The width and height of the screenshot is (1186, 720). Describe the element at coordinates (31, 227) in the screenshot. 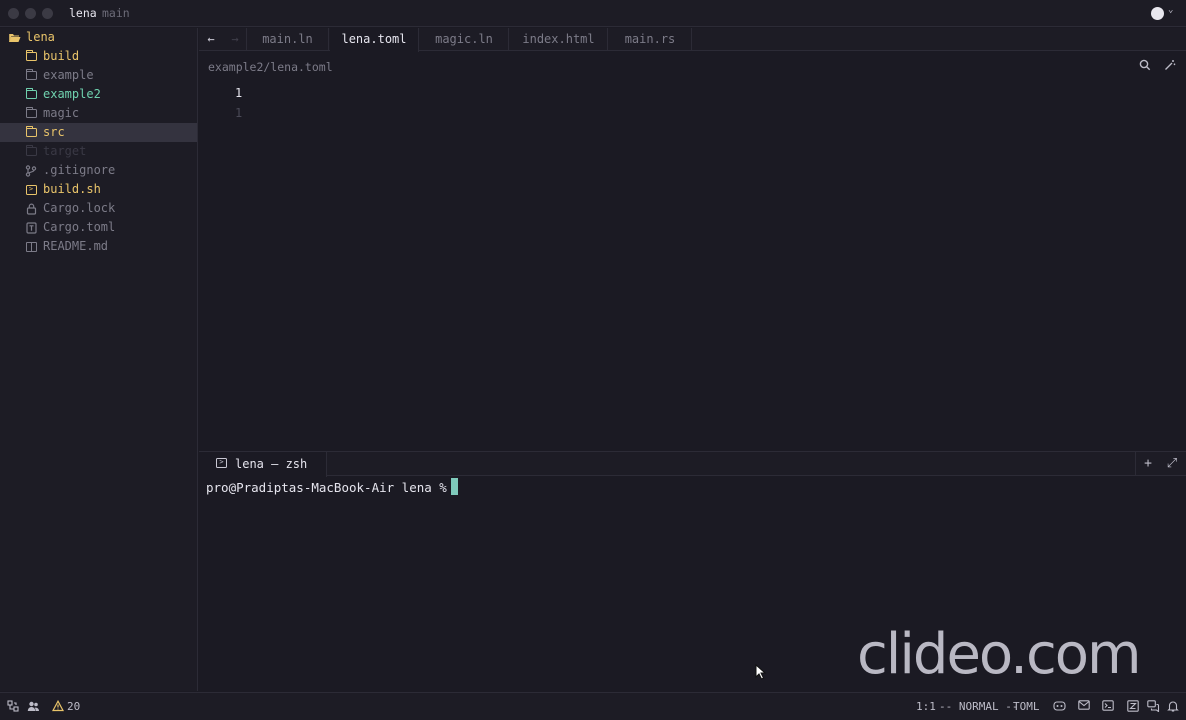

I see `toml-file-icon` at that location.